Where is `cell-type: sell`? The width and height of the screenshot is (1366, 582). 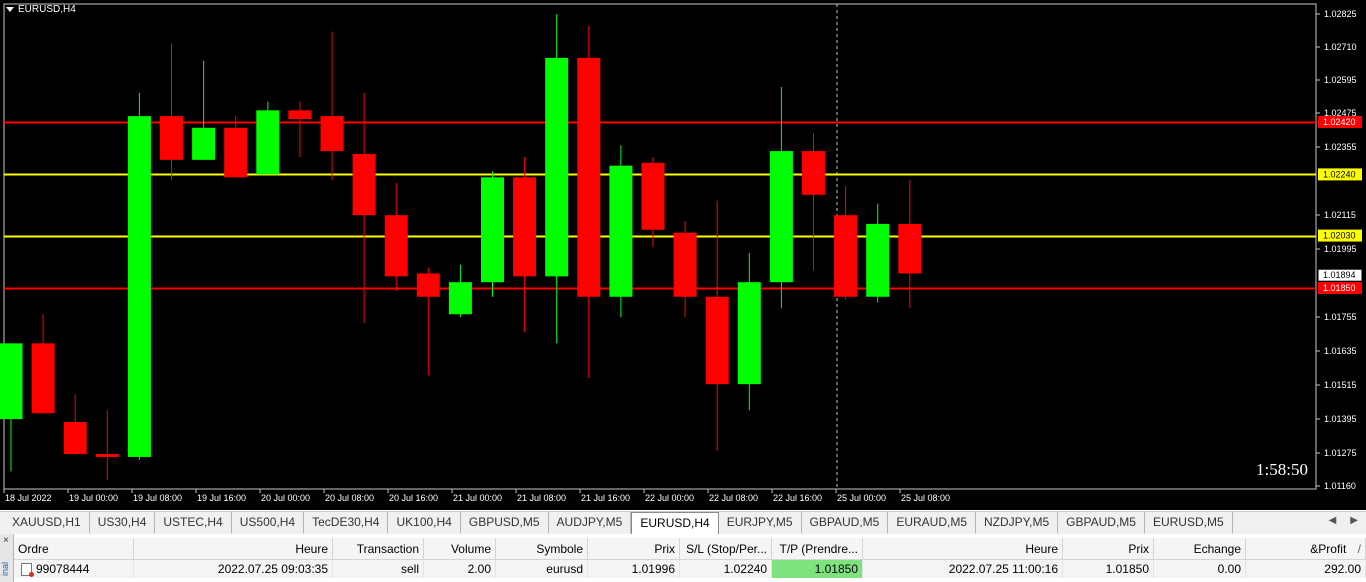 cell-type: sell is located at coordinates (378, 568).